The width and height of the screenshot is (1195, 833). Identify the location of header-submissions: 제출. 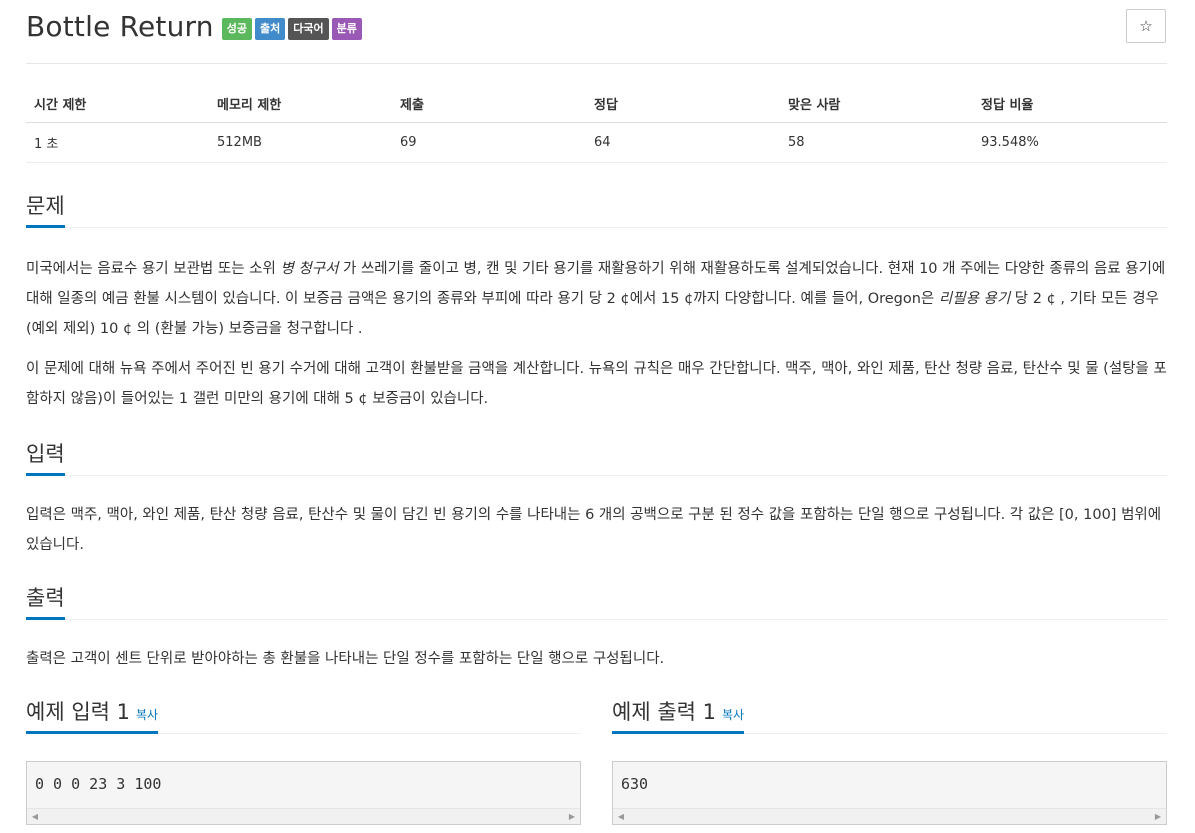
(489, 104).